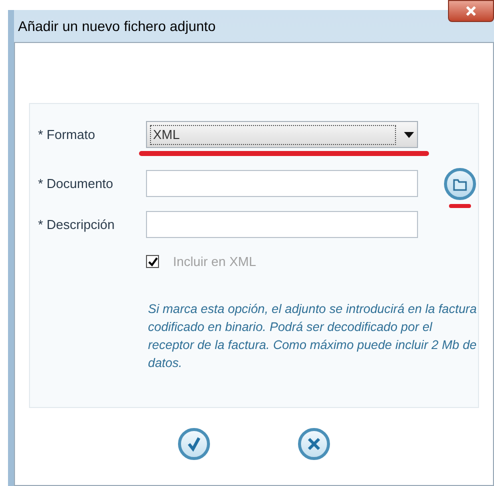 Image resolution: width=494 pixels, height=486 pixels. I want to click on window-title: Añadir un nuevo fichero adjunto, so click(117, 26).